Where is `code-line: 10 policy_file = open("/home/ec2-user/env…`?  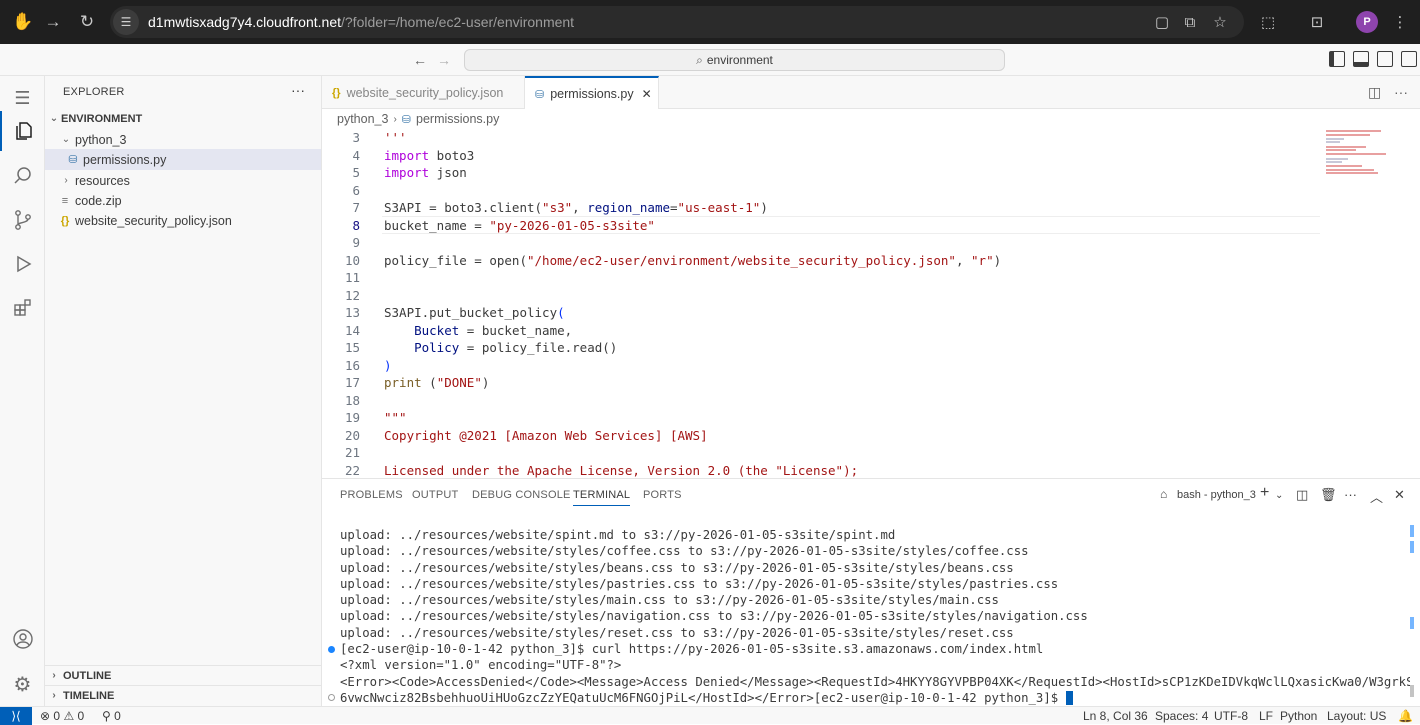 code-line: 10 policy_file = open("/home/ec2-user/env… is located at coordinates (673, 260).